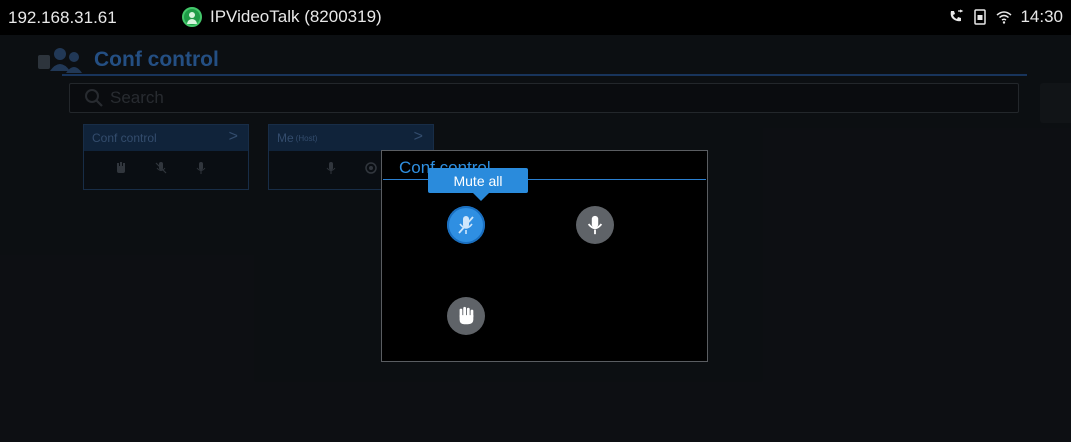 The width and height of the screenshot is (1071, 442). What do you see at coordinates (1055, 103) in the screenshot?
I see `side-panel-toggle` at bounding box center [1055, 103].